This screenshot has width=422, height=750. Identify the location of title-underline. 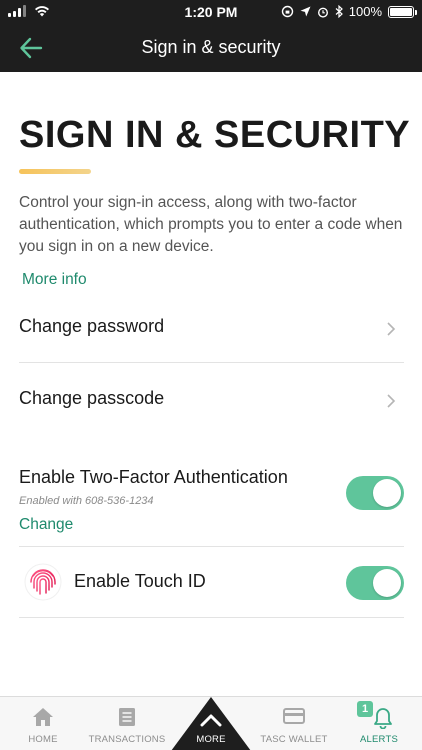
(55, 171).